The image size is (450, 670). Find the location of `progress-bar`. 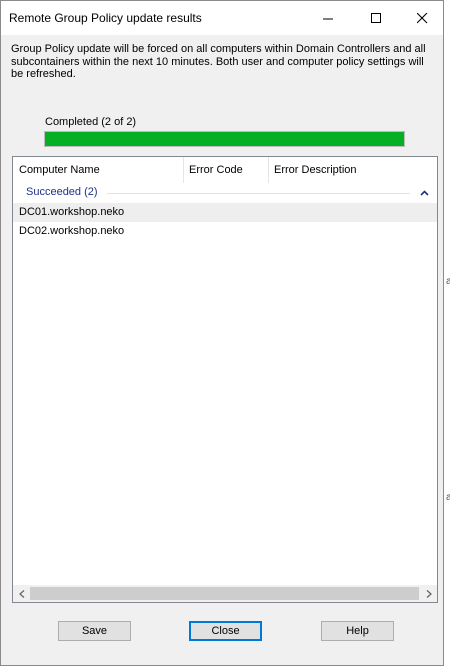

progress-bar is located at coordinates (224, 139).